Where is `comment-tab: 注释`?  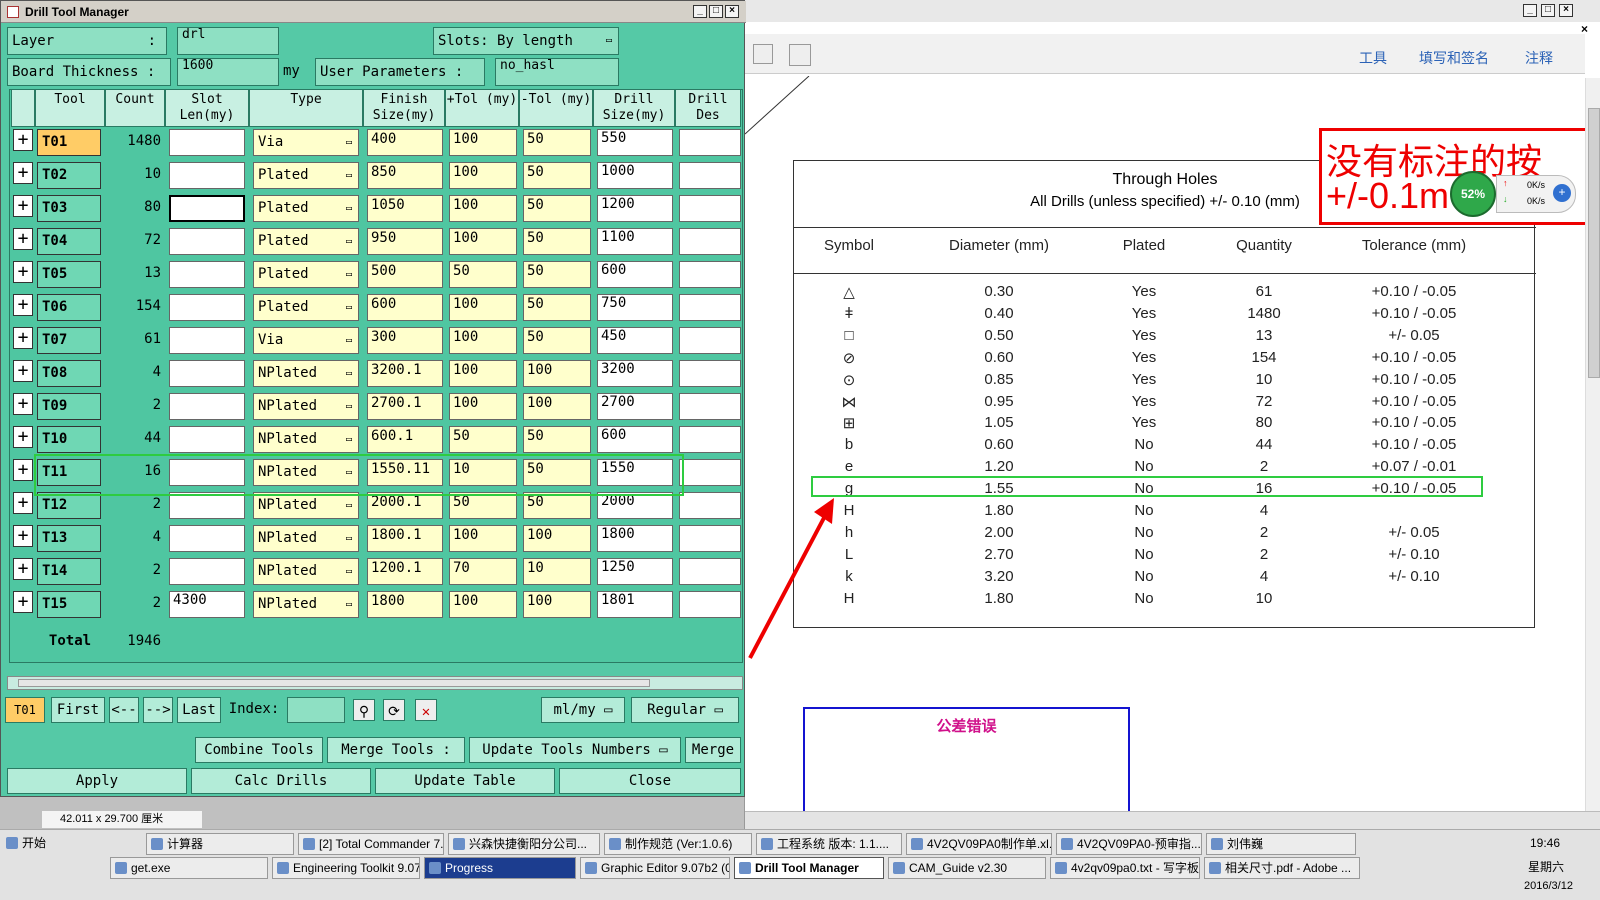 comment-tab: 注释 is located at coordinates (1539, 58).